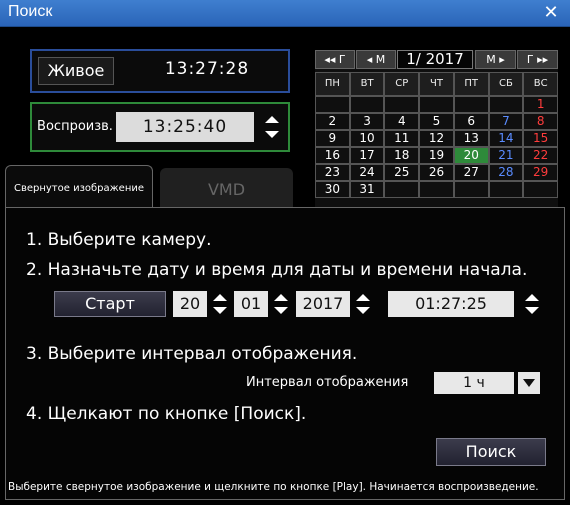 The height and width of the screenshot is (505, 570). What do you see at coordinates (327, 382) in the screenshot?
I see `interval-label: Интервал отображения` at bounding box center [327, 382].